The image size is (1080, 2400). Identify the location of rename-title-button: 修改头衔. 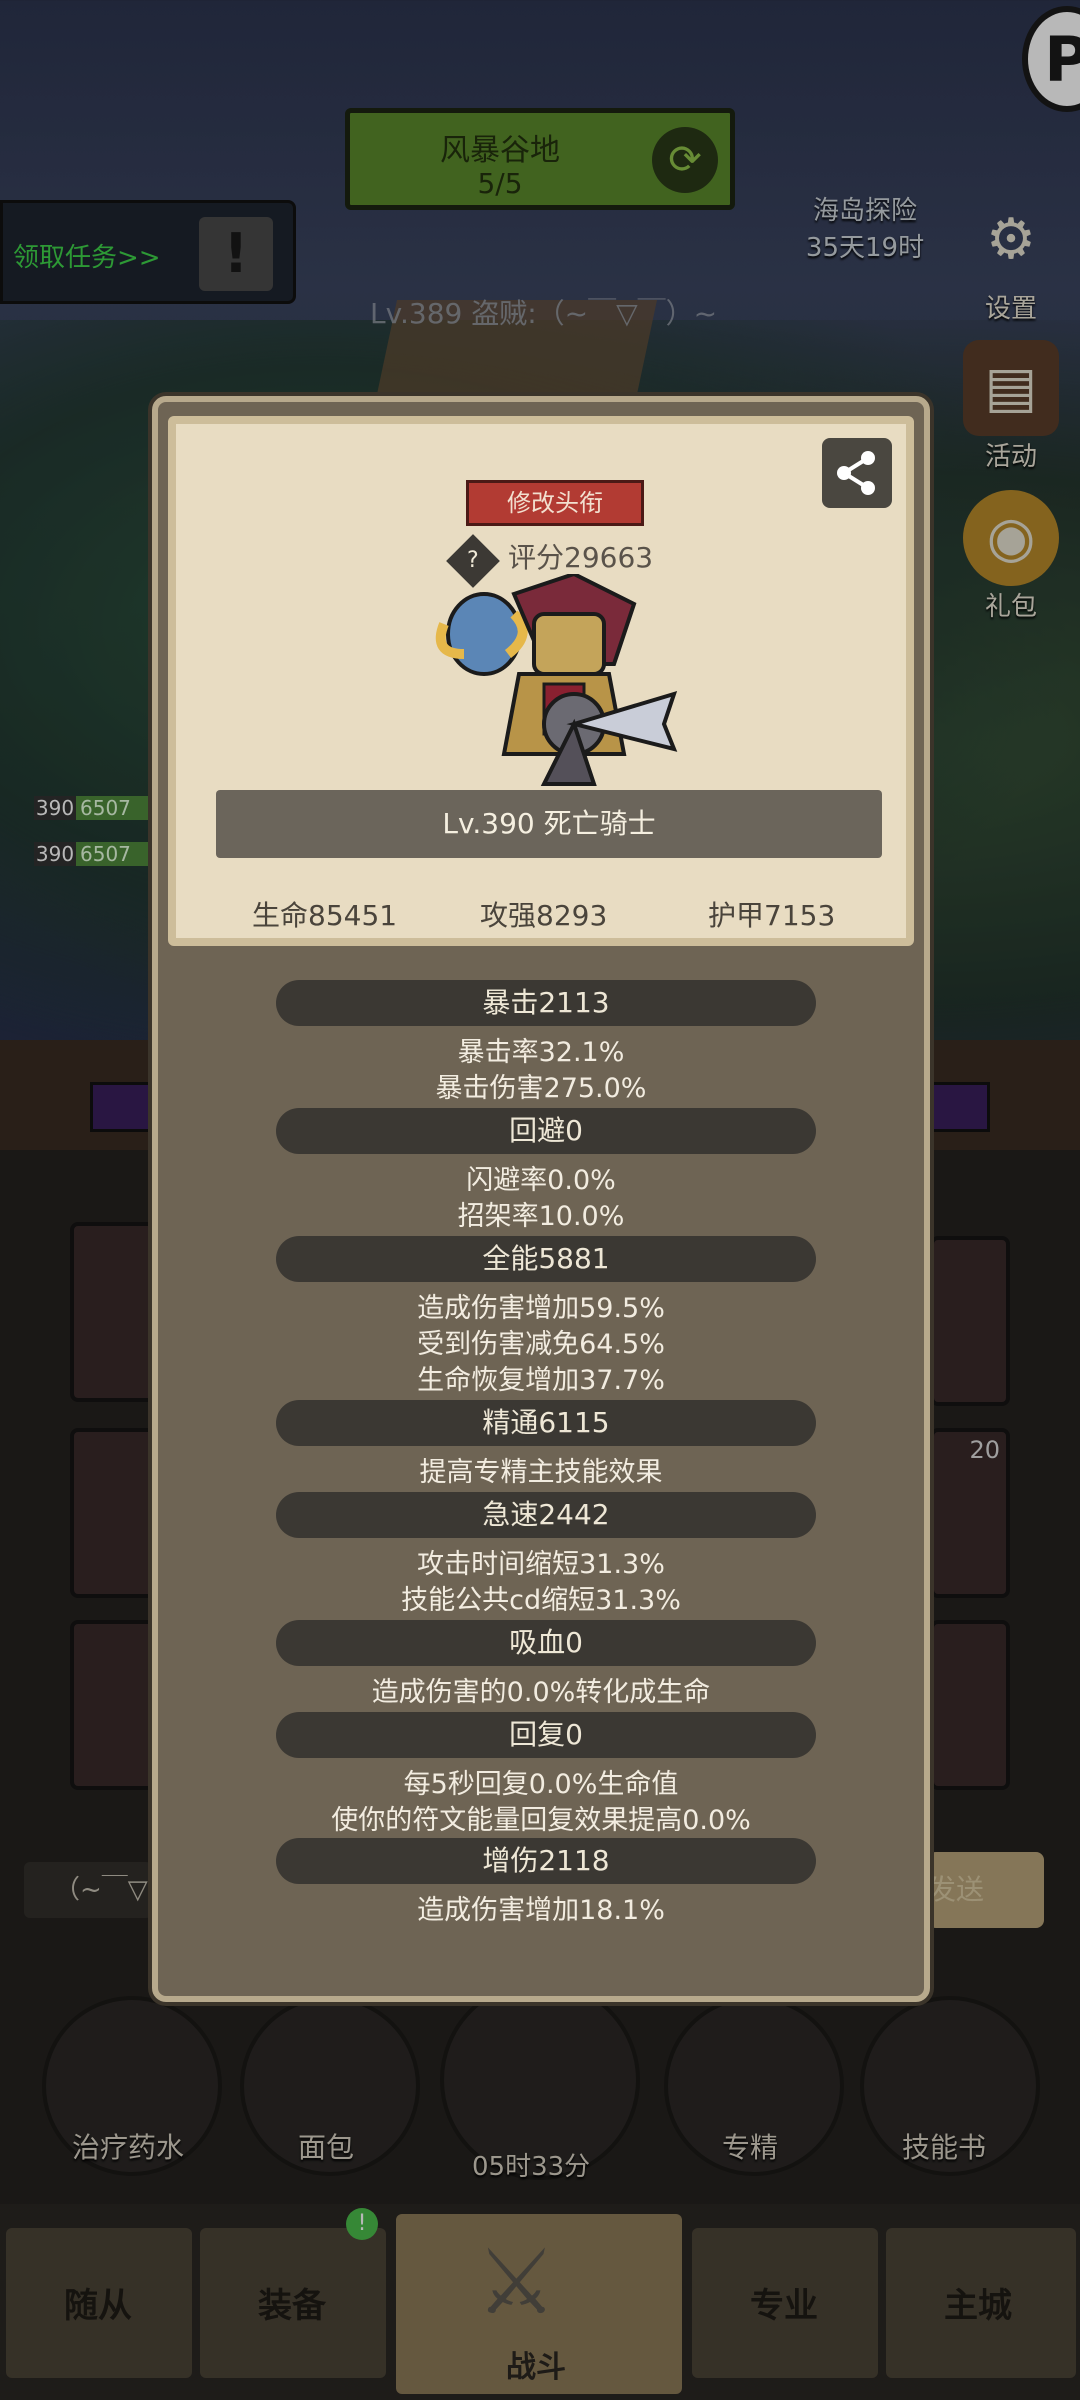
(555, 503).